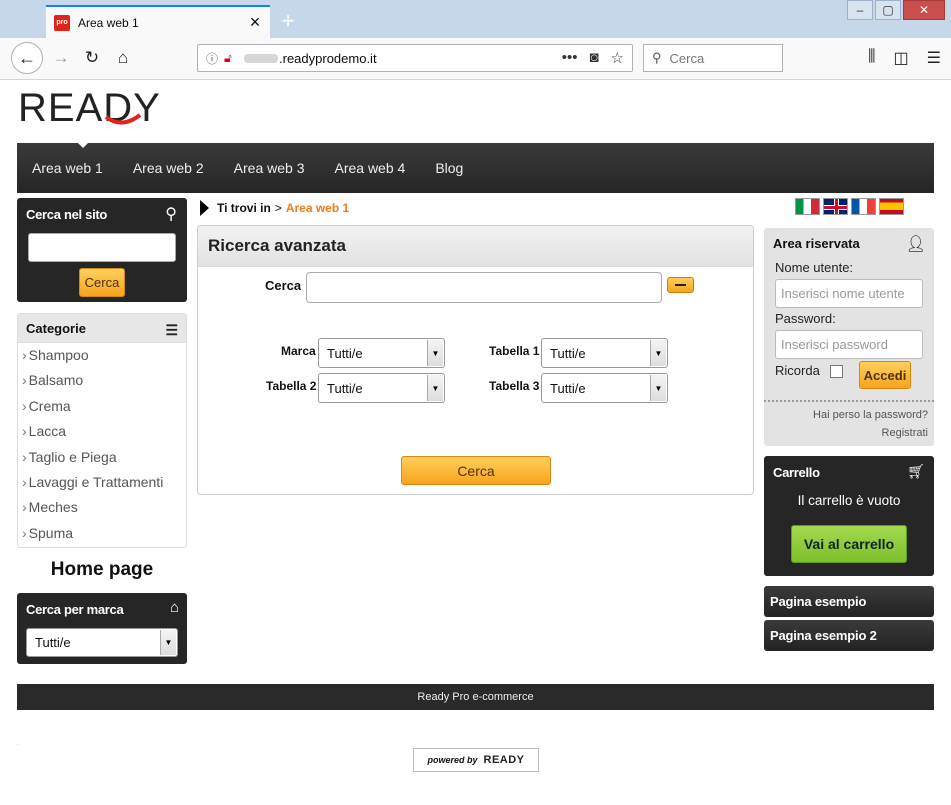 Image resolution: width=951 pixels, height=805 pixels. Describe the element at coordinates (102, 282) in the screenshot. I see `site-search-button: Cerca` at that location.